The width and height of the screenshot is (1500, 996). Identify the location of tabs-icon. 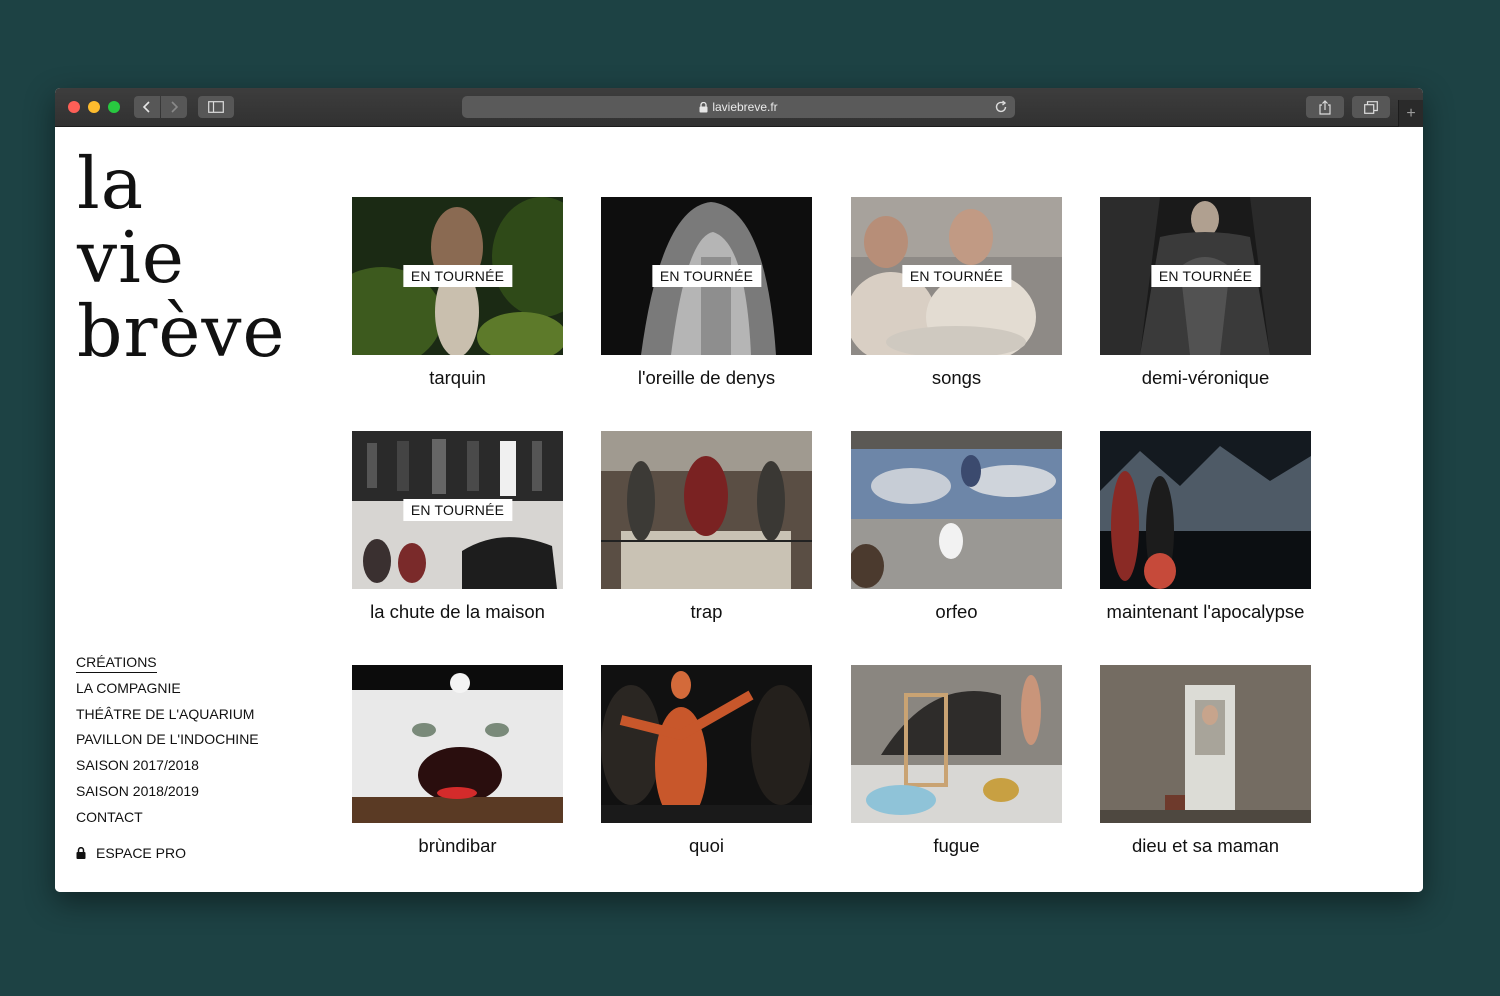
(1371, 107).